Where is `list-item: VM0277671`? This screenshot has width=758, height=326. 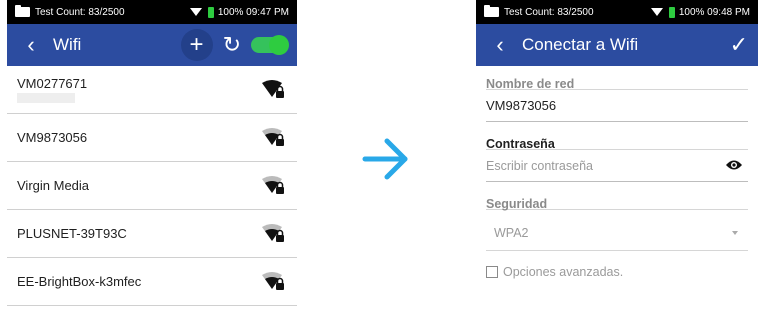
list-item: VM0277671 is located at coordinates (152, 90).